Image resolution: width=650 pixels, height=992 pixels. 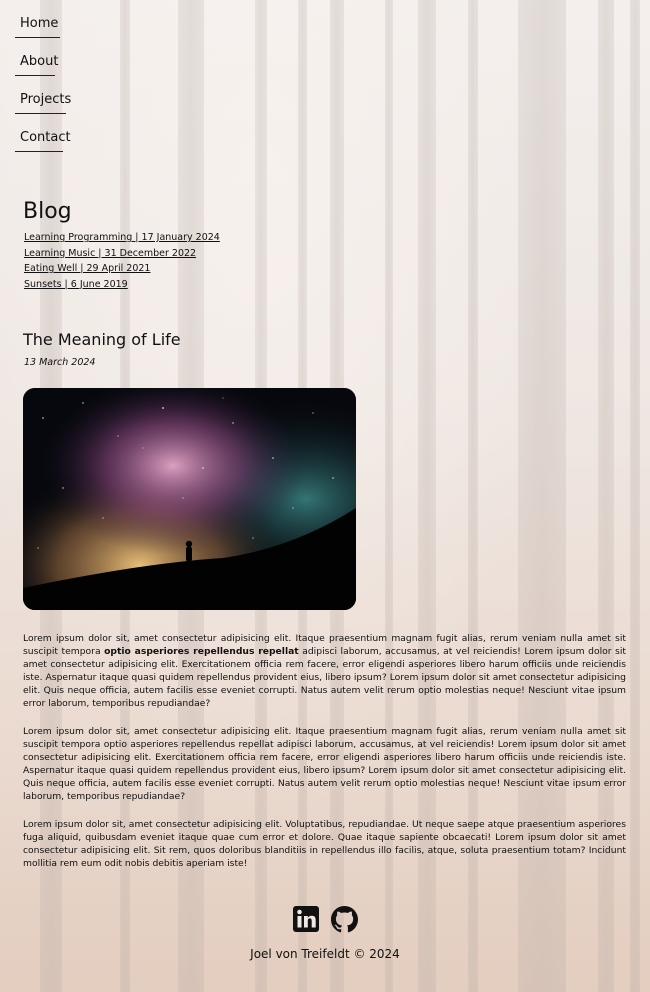 I want to click on blog-link-learning-music: Learning Music | 31 December 2022, so click(x=122, y=254).